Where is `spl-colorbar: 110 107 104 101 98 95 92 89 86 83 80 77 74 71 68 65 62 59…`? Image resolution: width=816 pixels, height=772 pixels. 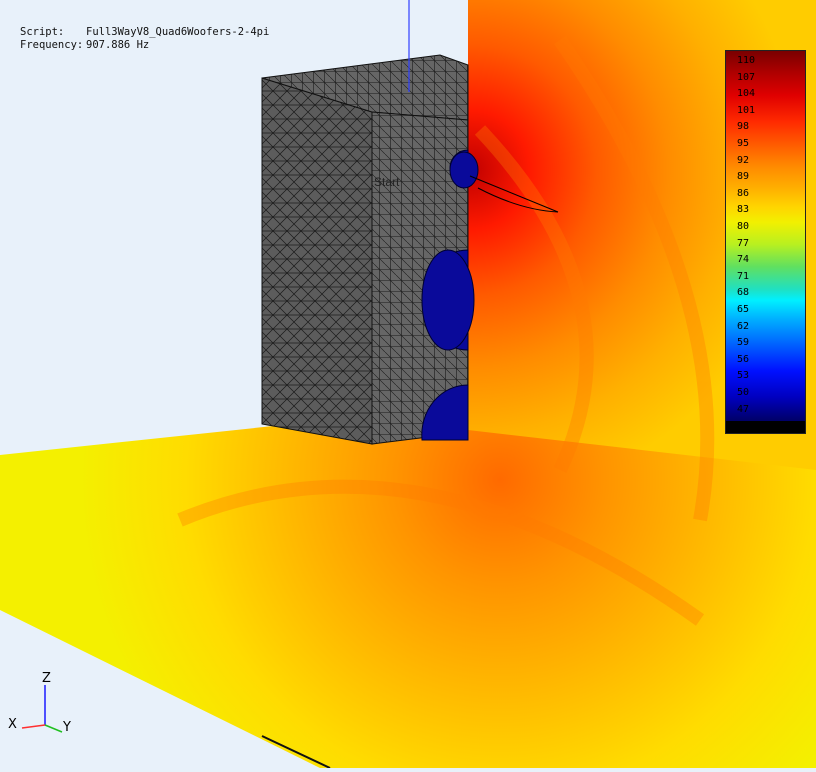 spl-colorbar: 110 107 104 101 98 95 92 89 86 83 80 77 74 71 68 65 62 59… is located at coordinates (765, 242).